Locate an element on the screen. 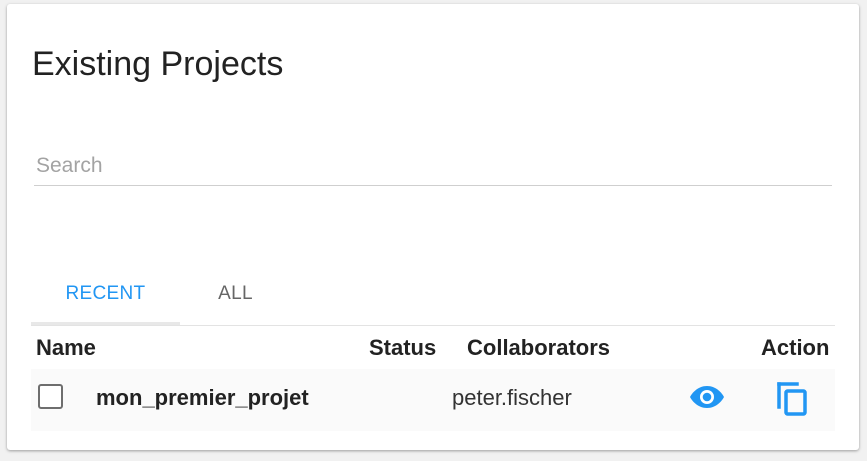 This screenshot has width=867, height=461. table-row: mon_premier_projet peter.fischer is located at coordinates (433, 400).